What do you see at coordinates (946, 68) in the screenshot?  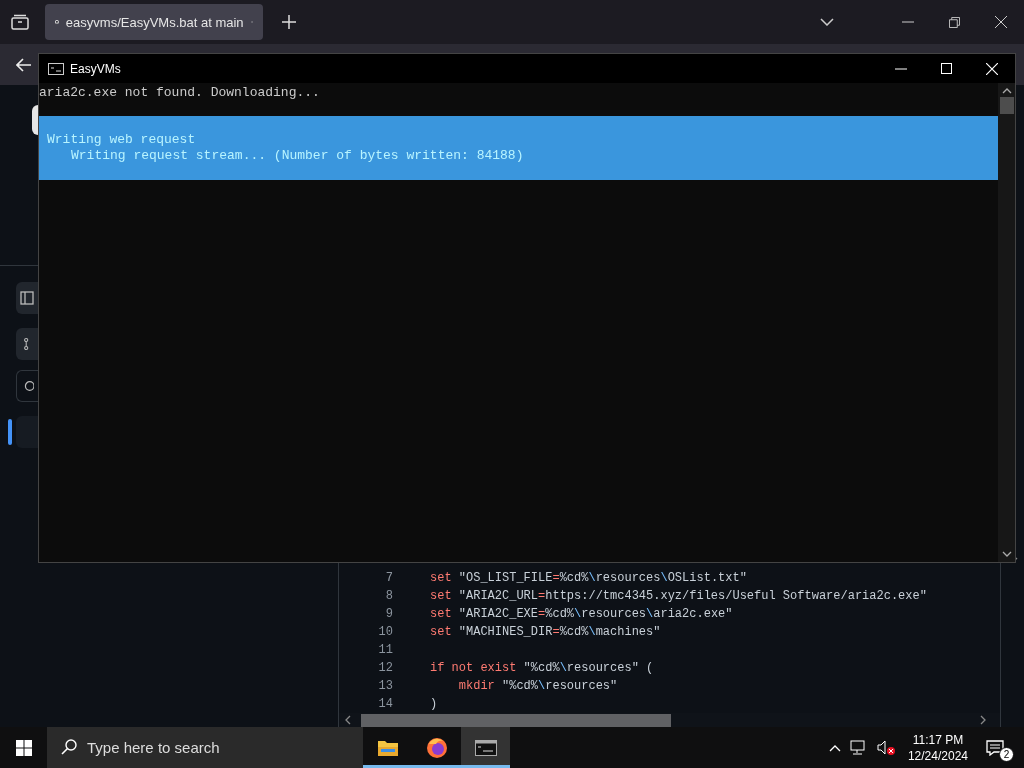 I see `maximize-icon` at bounding box center [946, 68].